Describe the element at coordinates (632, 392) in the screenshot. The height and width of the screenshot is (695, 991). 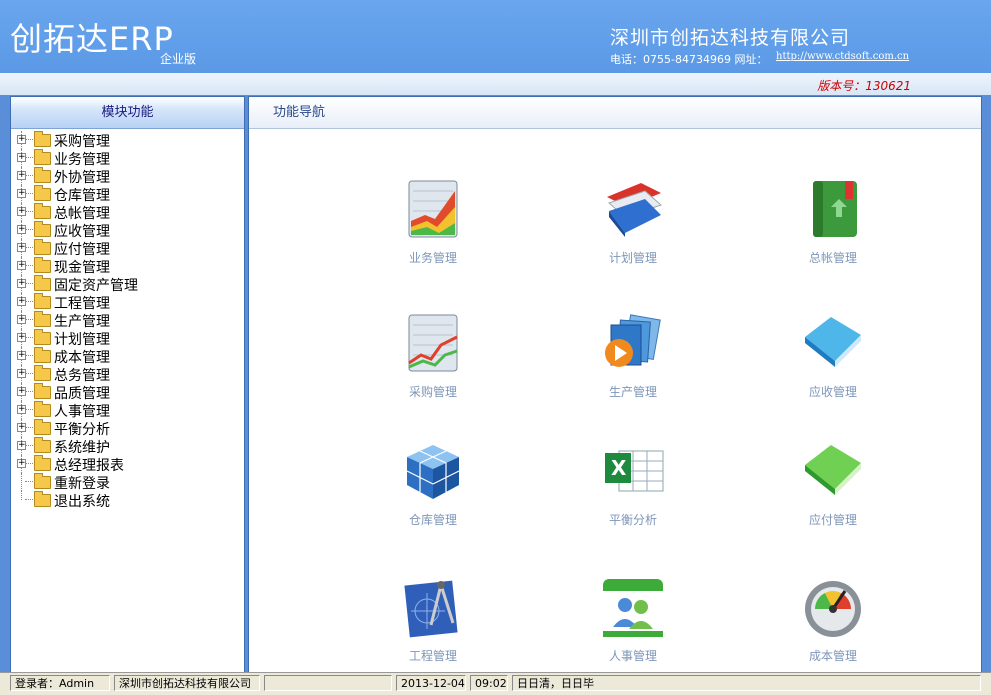
I see `tile-label: 生产管理` at that location.